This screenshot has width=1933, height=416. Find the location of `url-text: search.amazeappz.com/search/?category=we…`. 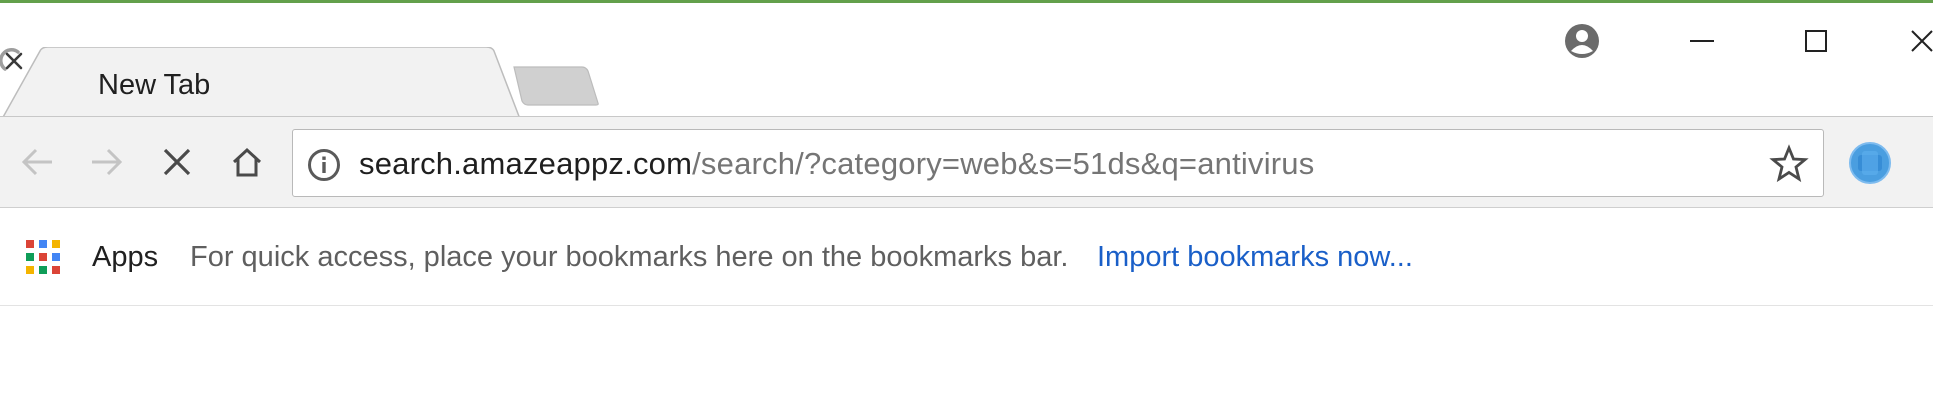

url-text: search.amazeappz.com/search/?category=we… is located at coordinates (836, 164).